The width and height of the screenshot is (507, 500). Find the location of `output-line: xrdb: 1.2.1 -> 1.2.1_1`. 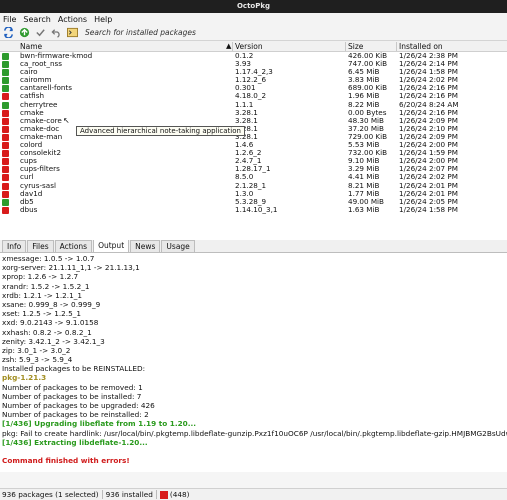

output-line: xrdb: 1.2.1 -> 1.2.1_1 is located at coordinates (42, 295).